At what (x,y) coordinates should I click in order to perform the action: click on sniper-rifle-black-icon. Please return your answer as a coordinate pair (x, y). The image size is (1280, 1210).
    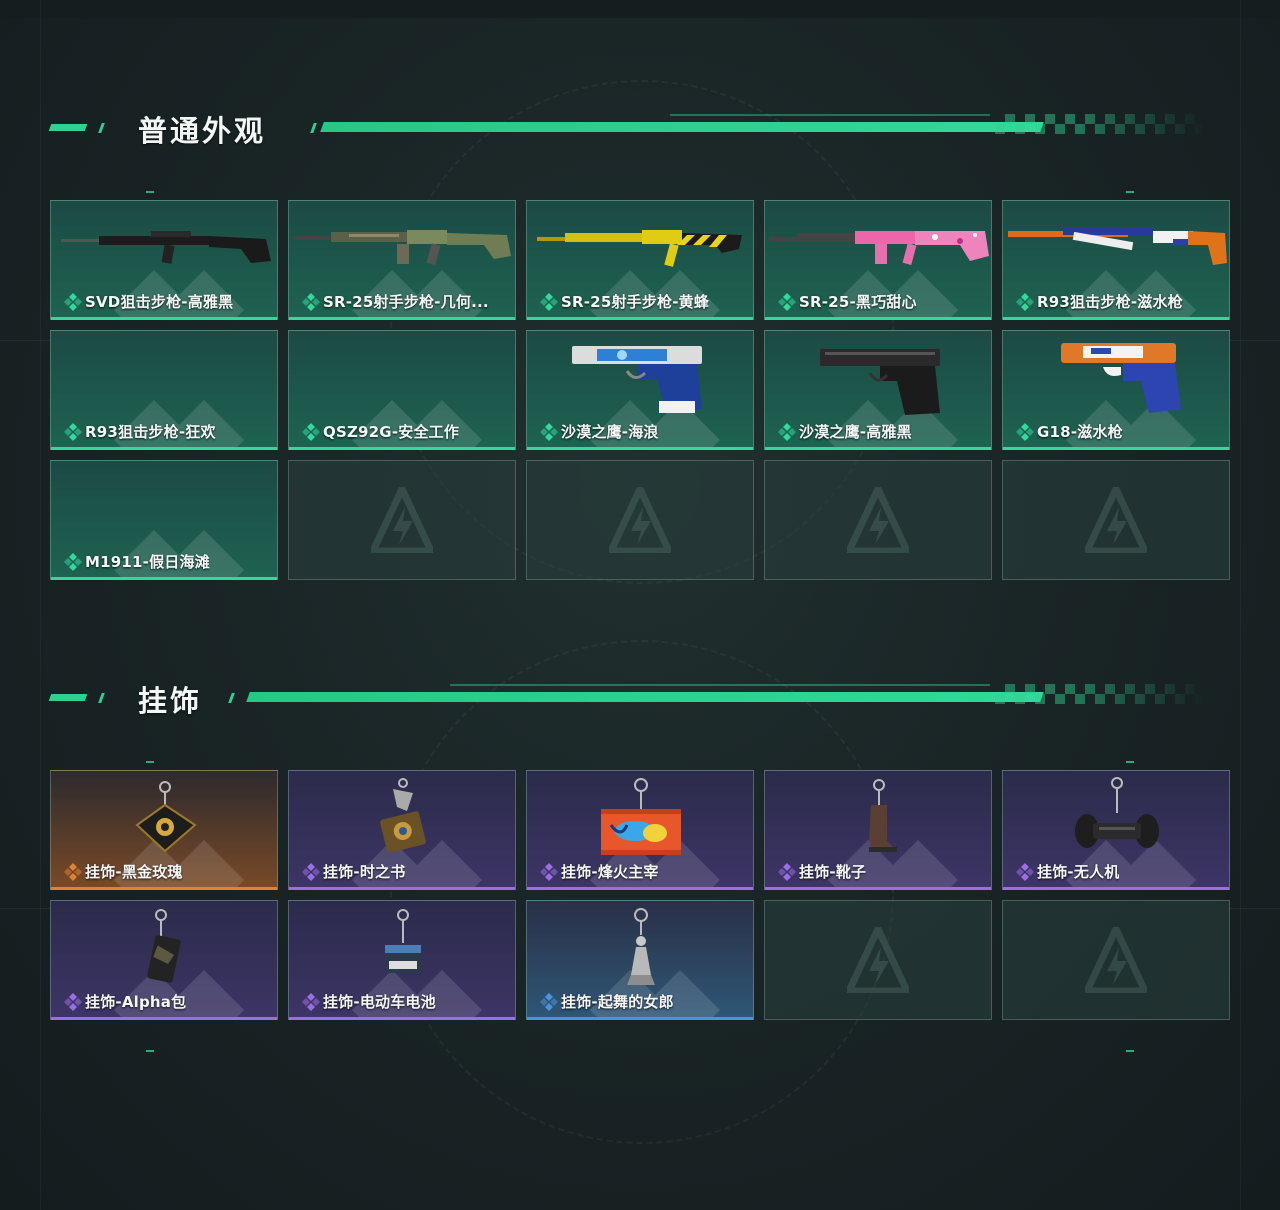
    Looking at the image, I should click on (166, 247).